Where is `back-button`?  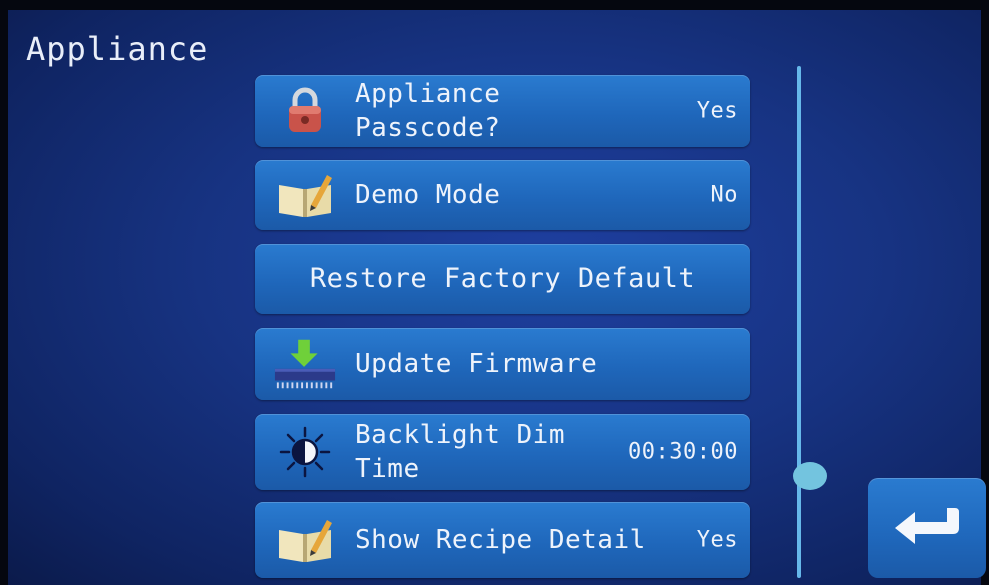
back-button is located at coordinates (927, 528).